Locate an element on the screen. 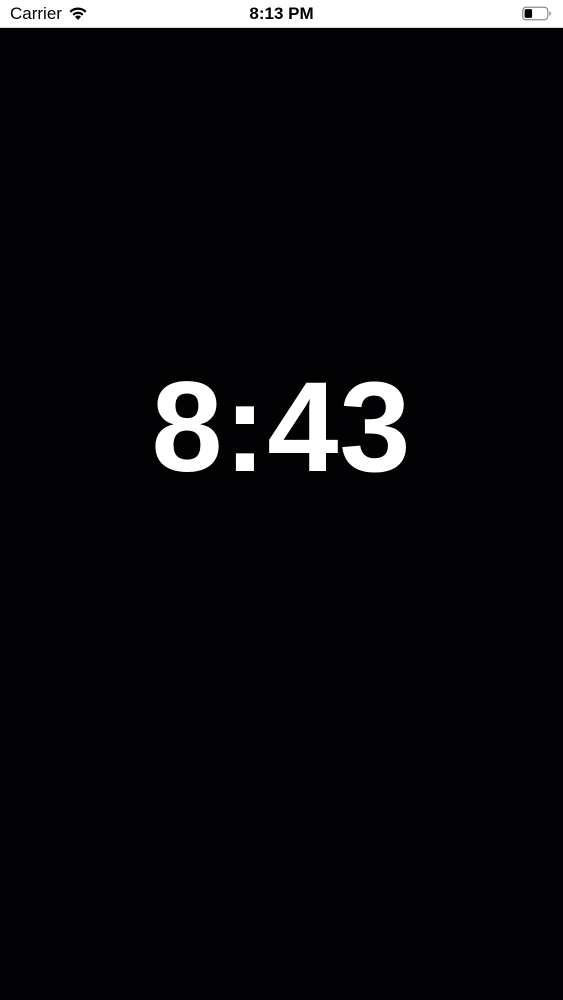 This screenshot has height=1000, width=563. battery-icon is located at coordinates (537, 13).